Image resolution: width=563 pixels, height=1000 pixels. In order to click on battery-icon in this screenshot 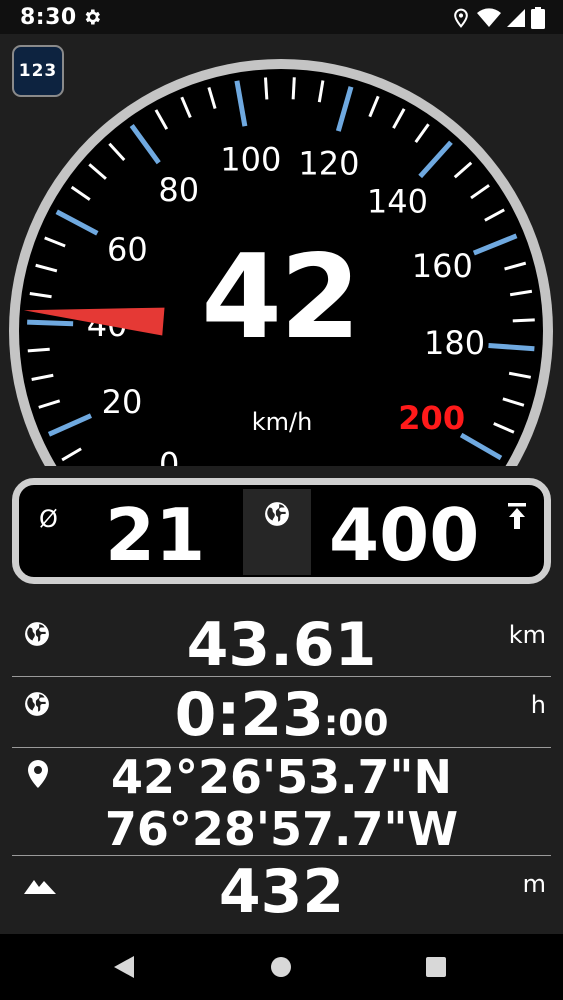, I will do `click(538, 18)`.